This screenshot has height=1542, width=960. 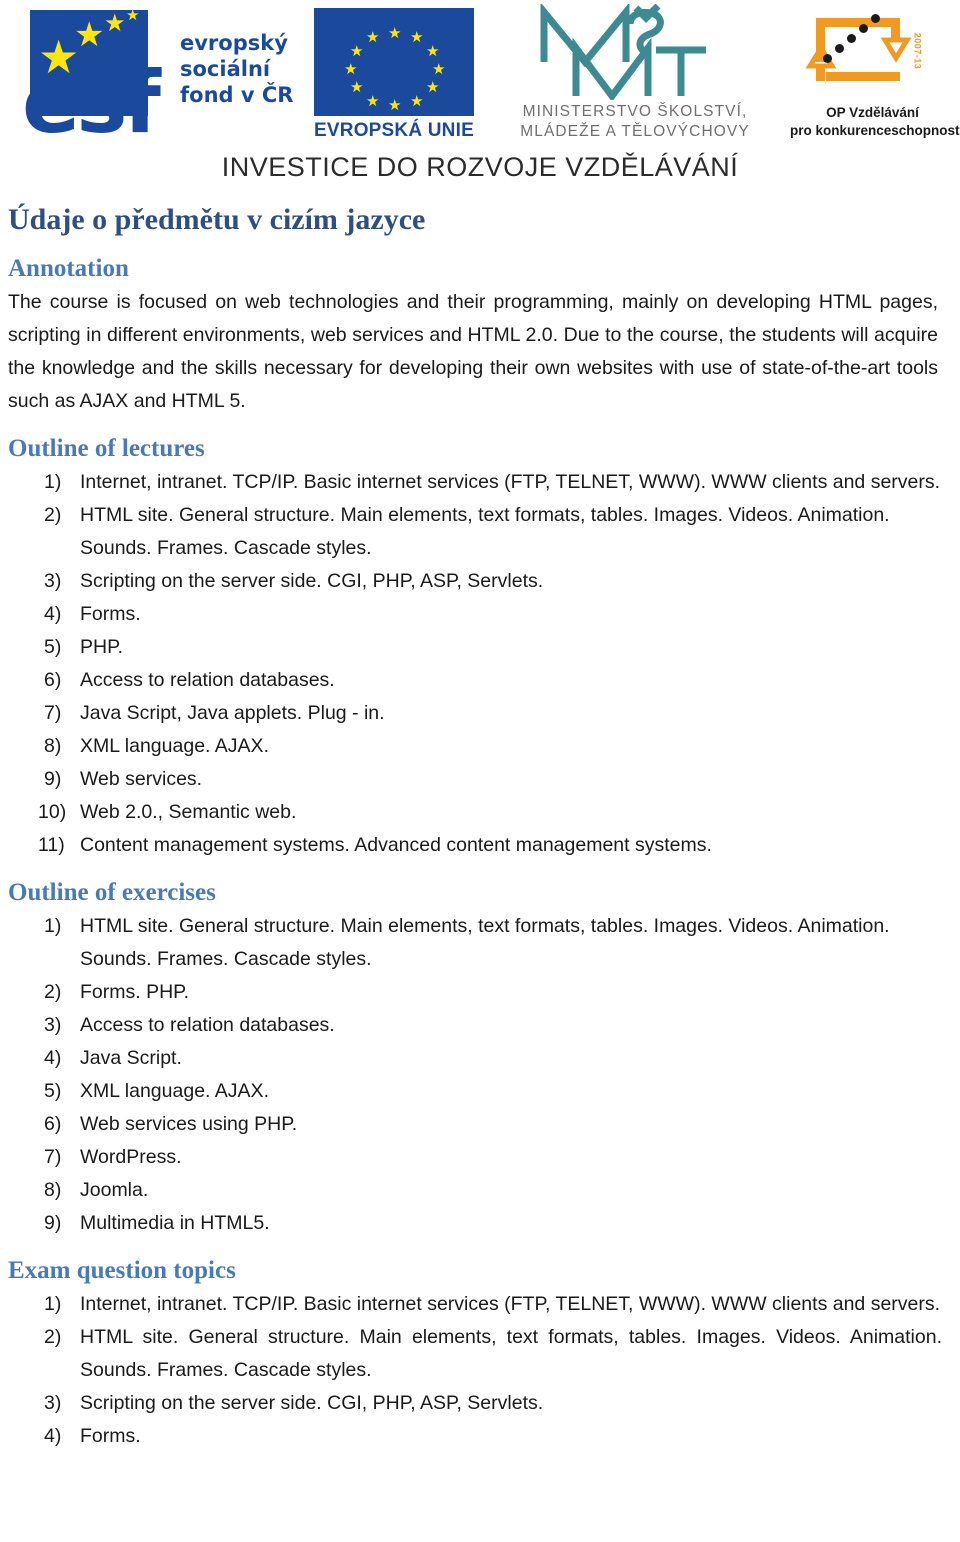 I want to click on list-item: 8) Joomla., so click(x=475, y=1190).